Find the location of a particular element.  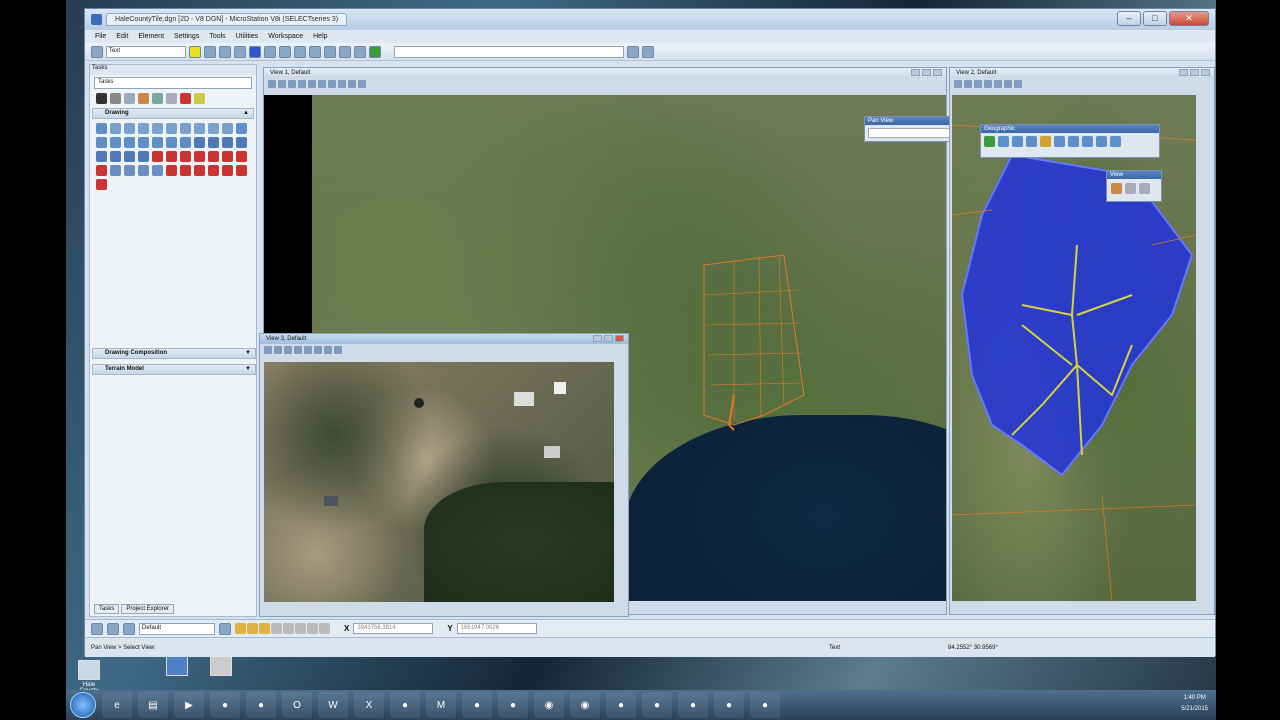

view-close-button is located at coordinates (937, 72).